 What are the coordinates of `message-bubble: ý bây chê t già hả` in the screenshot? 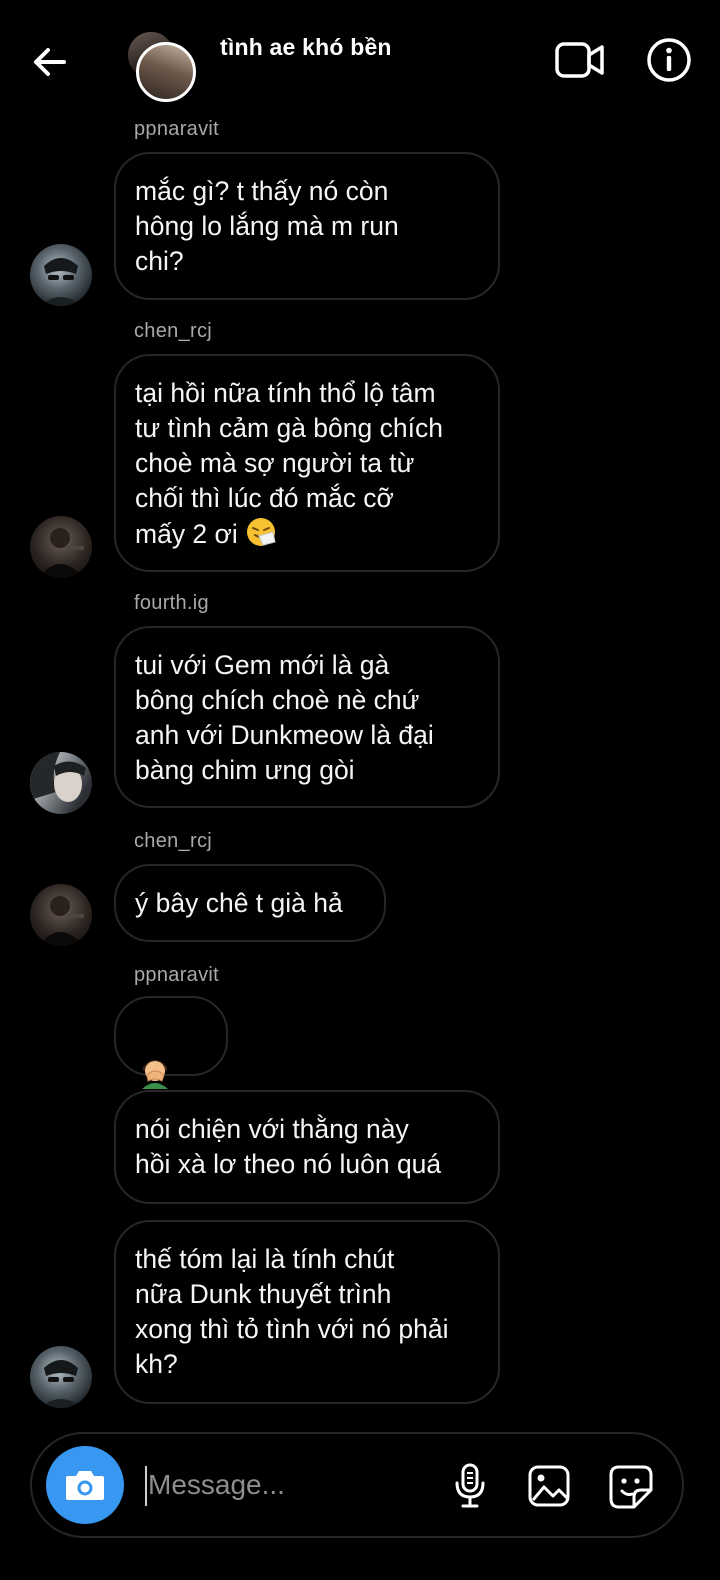 It's located at (250, 903).